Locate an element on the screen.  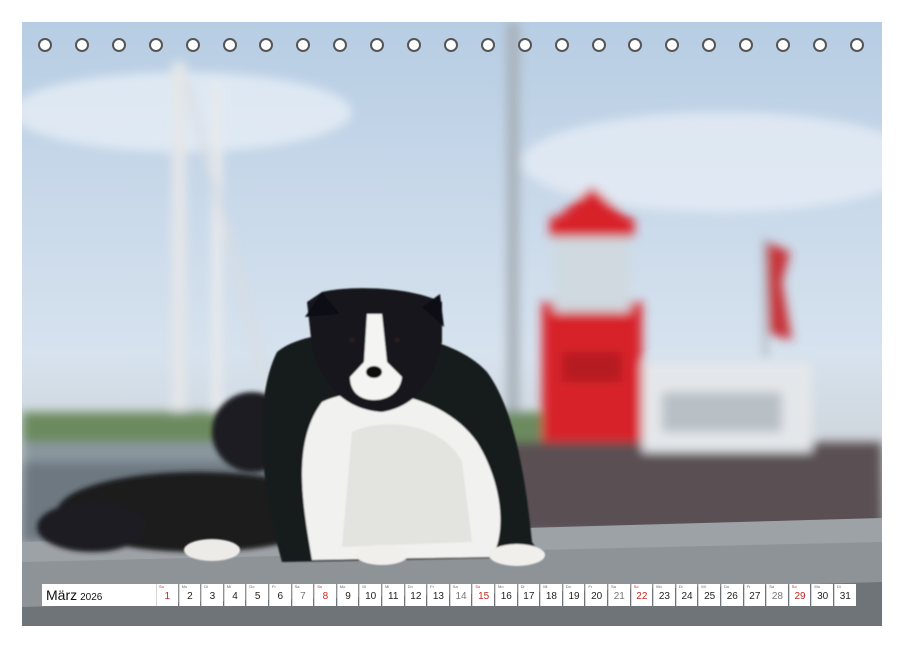
day-cell: Do 5 is located at coordinates (257, 595).